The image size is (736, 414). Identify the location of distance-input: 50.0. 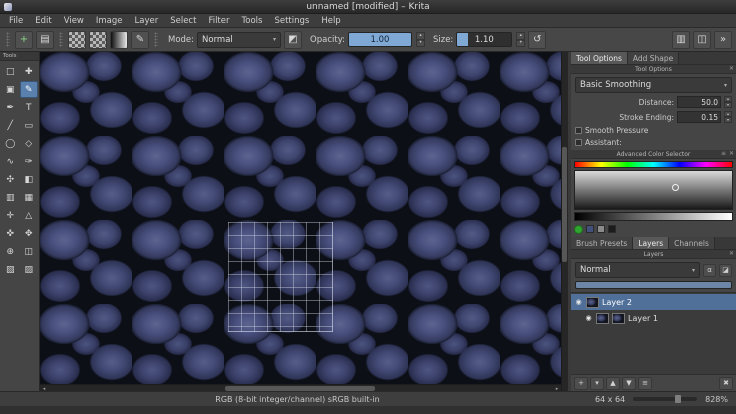
(699, 102).